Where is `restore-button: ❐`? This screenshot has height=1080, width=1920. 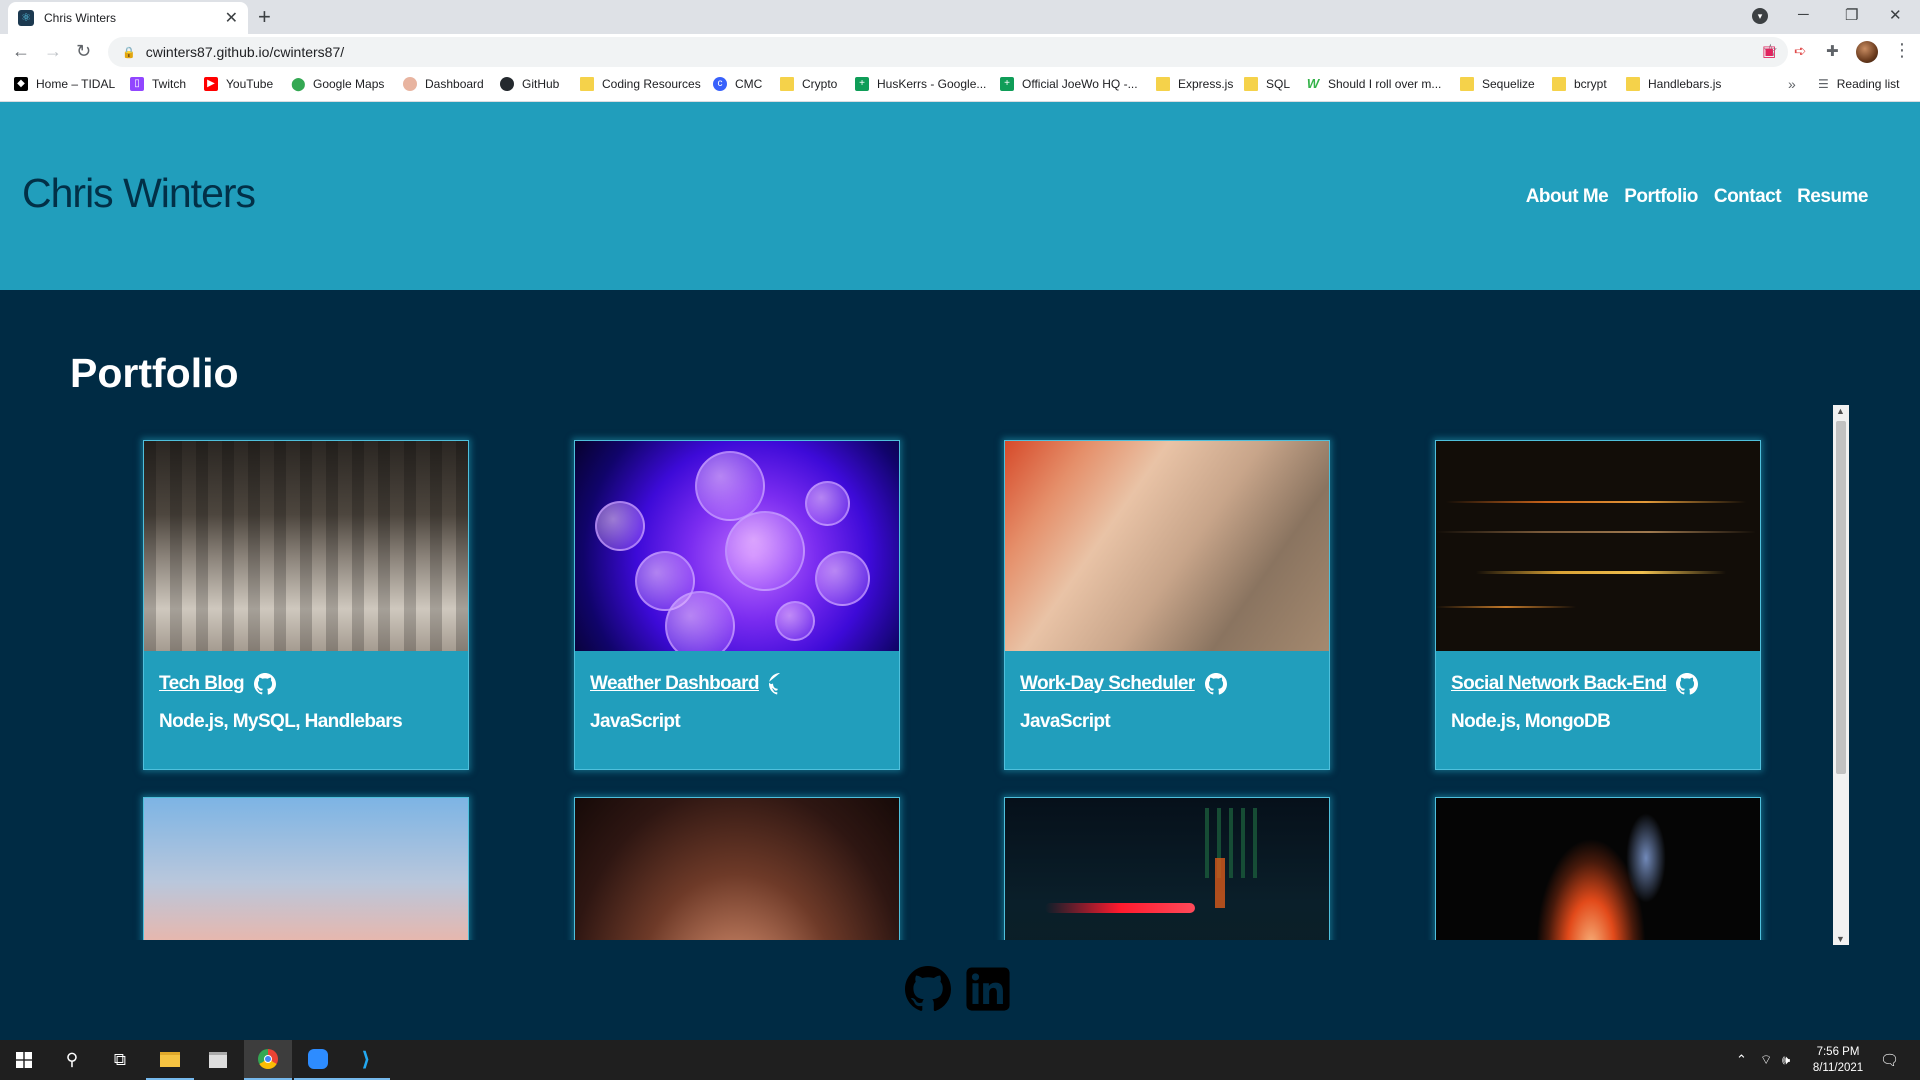 restore-button: ❐ is located at coordinates (1851, 15).